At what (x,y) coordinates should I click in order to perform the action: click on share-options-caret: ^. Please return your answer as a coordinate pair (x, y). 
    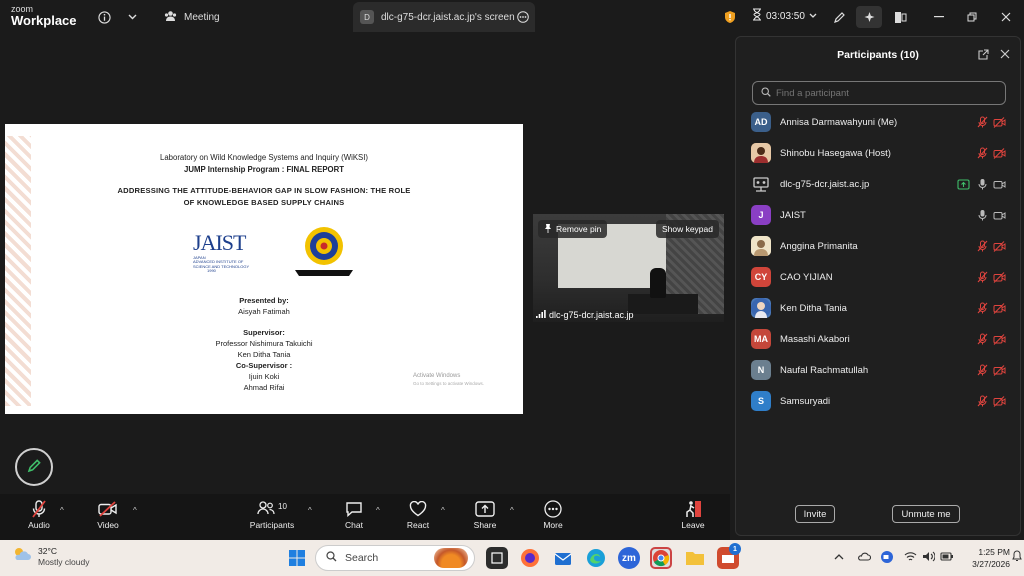
    Looking at the image, I should click on (512, 510).